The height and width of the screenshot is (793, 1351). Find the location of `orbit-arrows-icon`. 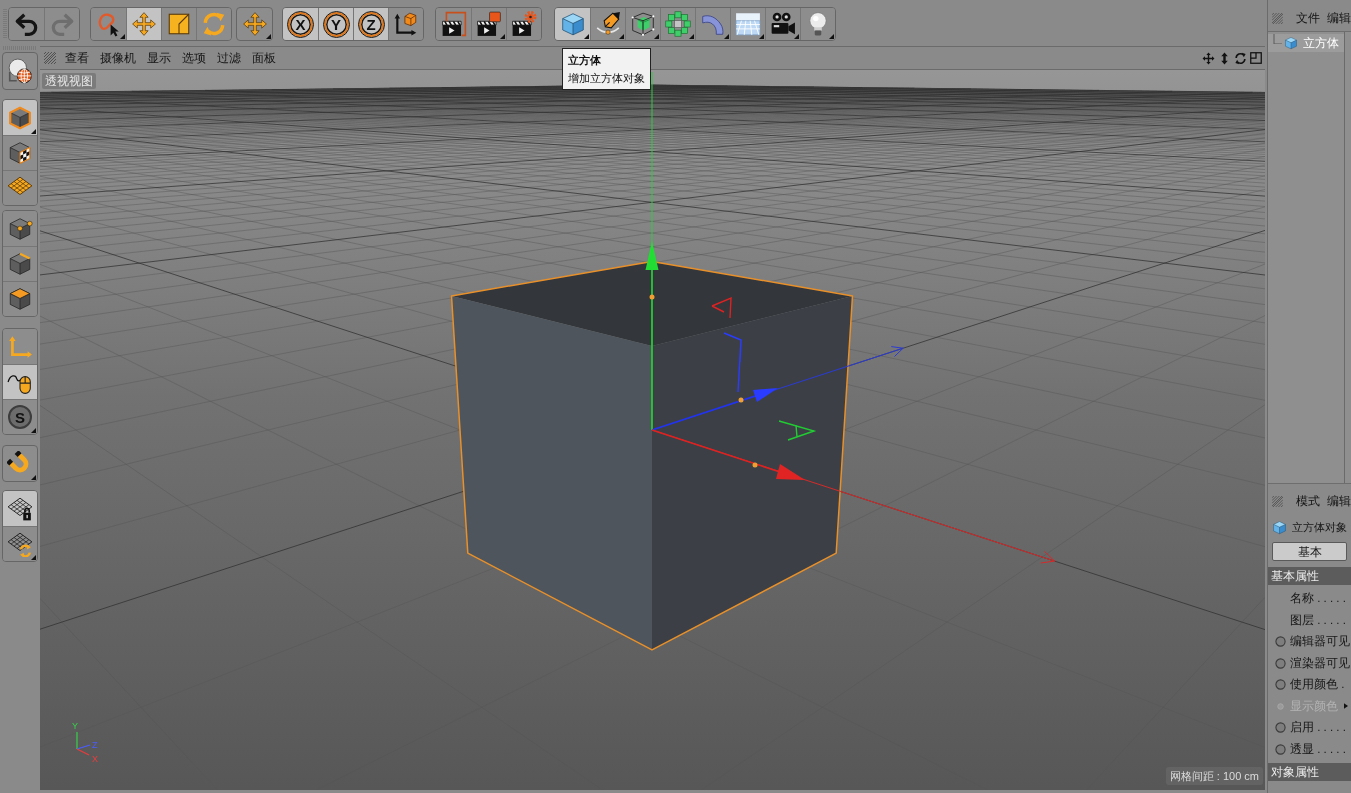

orbit-arrows-icon is located at coordinates (1240, 58).